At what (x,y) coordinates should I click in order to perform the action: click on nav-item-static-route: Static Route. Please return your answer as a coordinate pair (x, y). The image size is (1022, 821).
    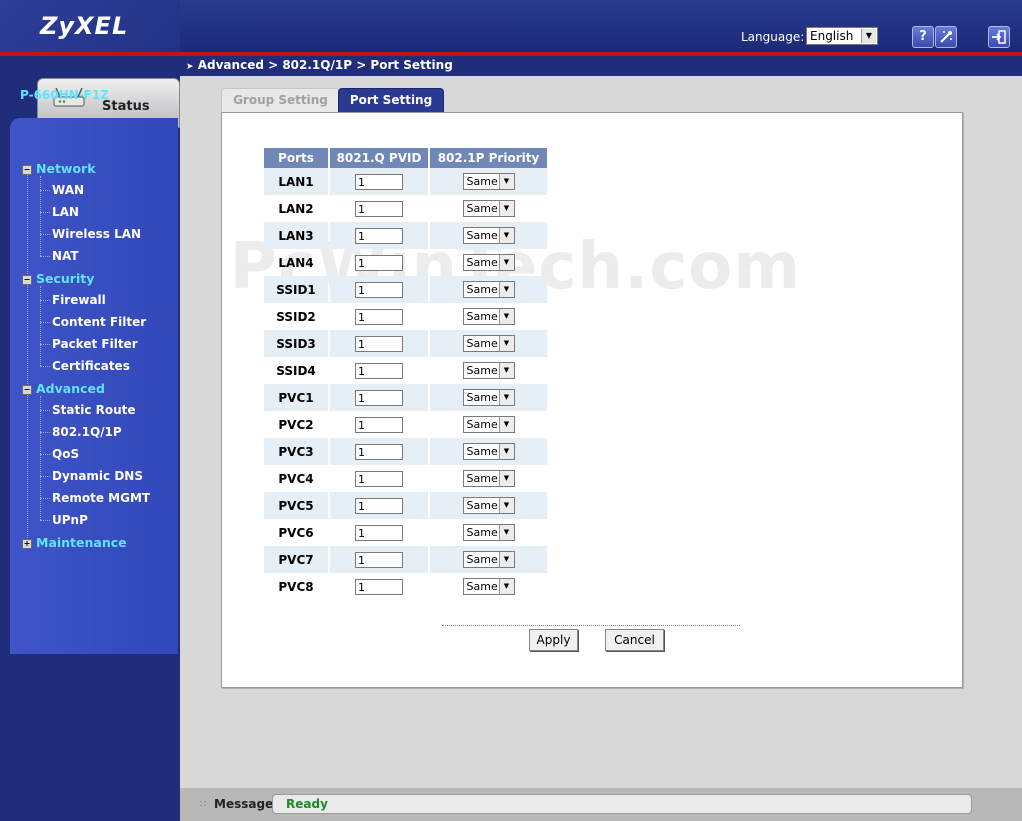
    Looking at the image, I should click on (94, 410).